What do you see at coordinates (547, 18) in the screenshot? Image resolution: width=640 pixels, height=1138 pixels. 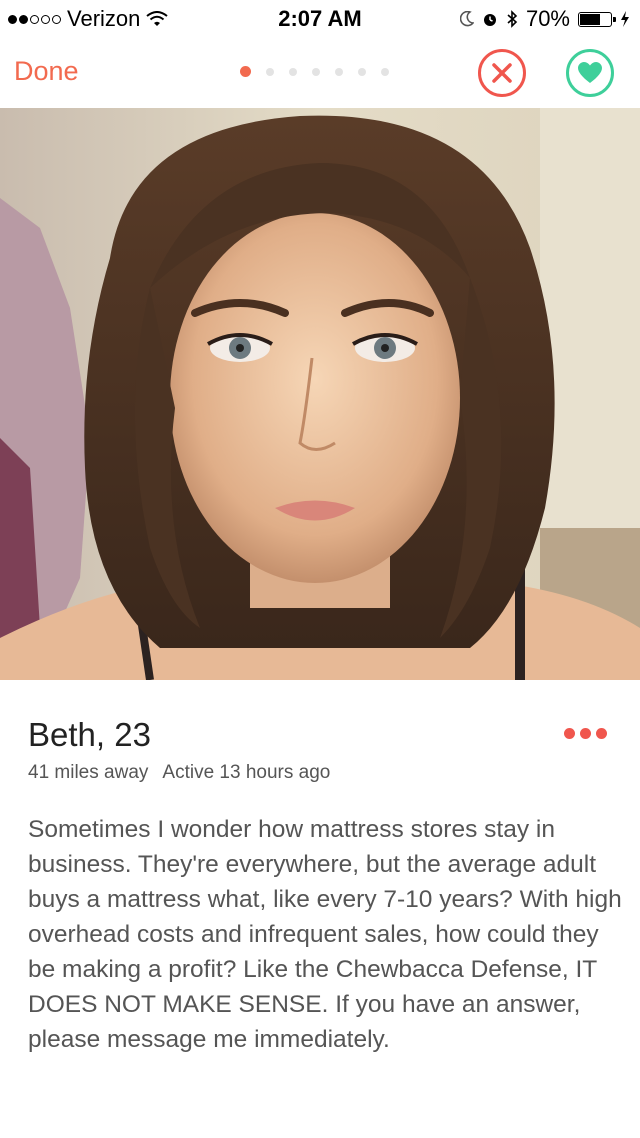 I see `battery-percent: 70%` at bounding box center [547, 18].